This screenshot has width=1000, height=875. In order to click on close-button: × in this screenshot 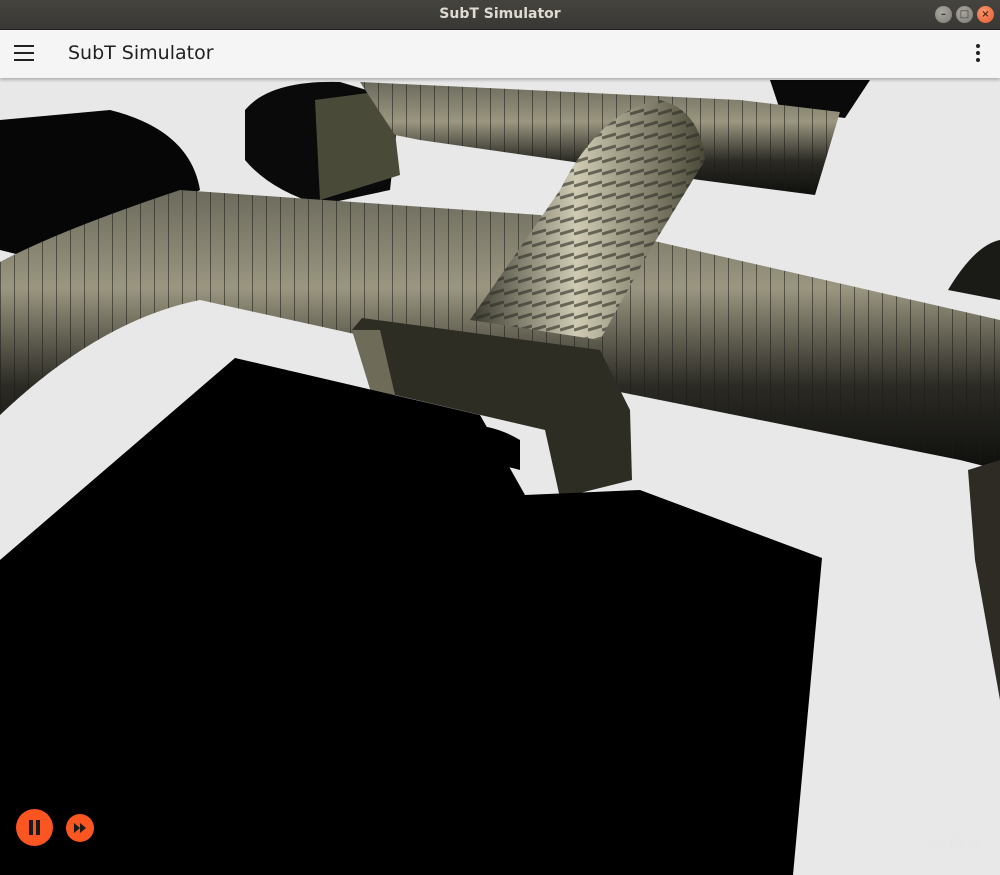, I will do `click(985, 14)`.